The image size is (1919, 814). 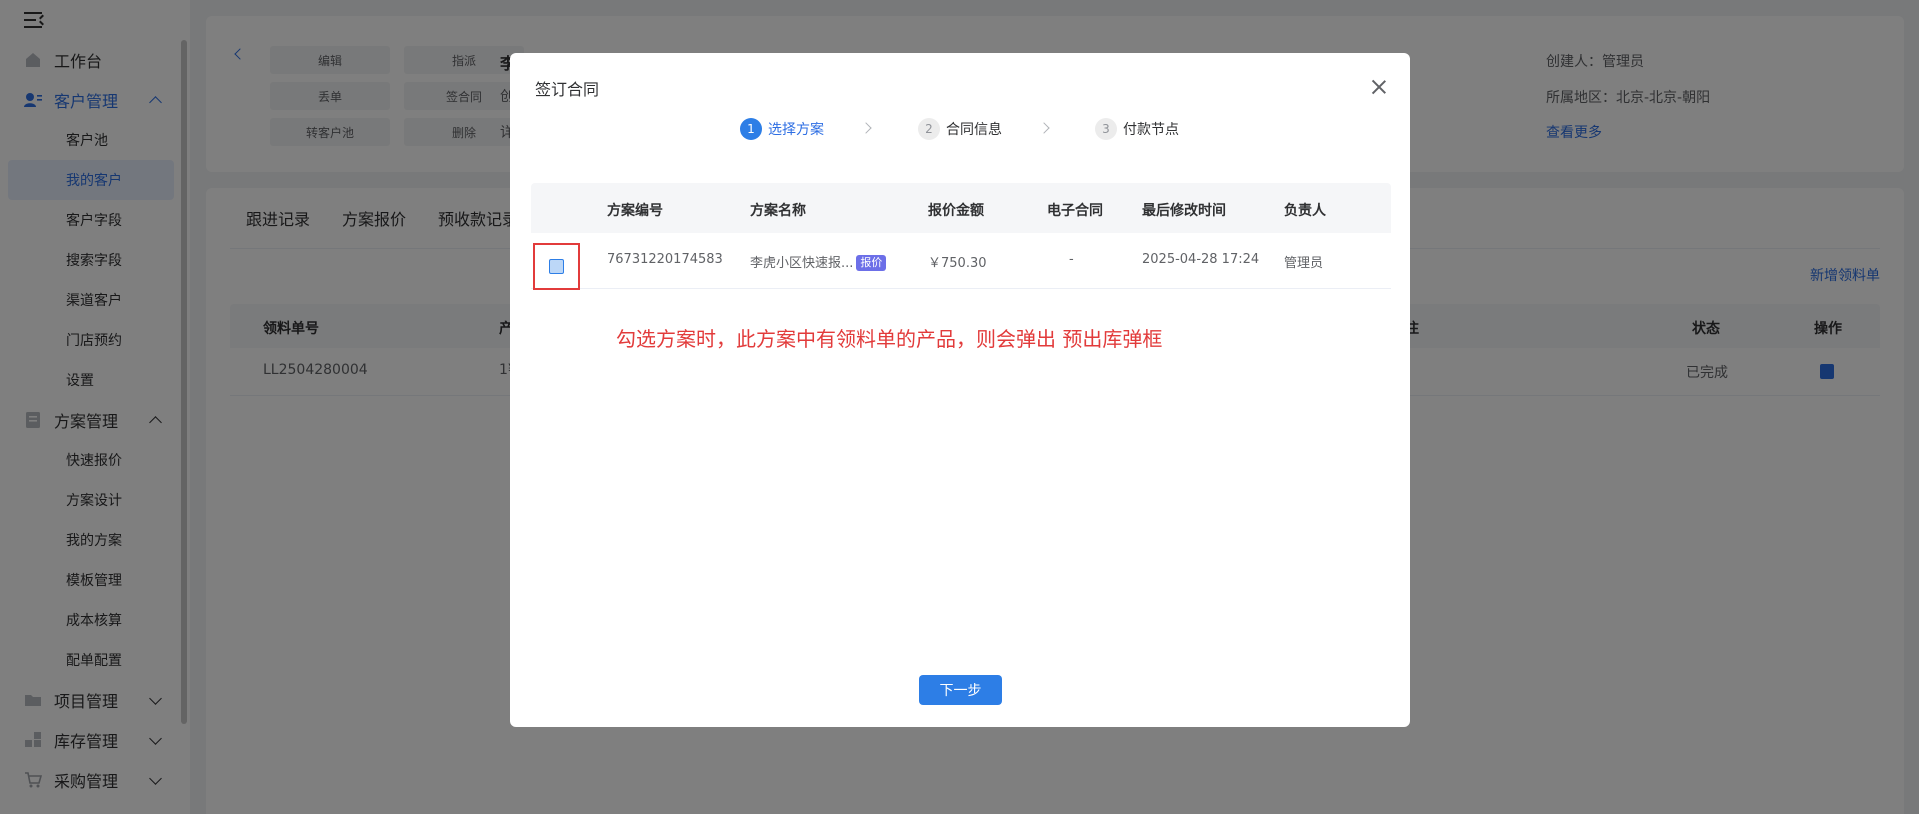 I want to click on plan-table-header: 方案编号 方案名称 报价金额 电子合同 最后修改时间 负责人, so click(x=961, y=208).